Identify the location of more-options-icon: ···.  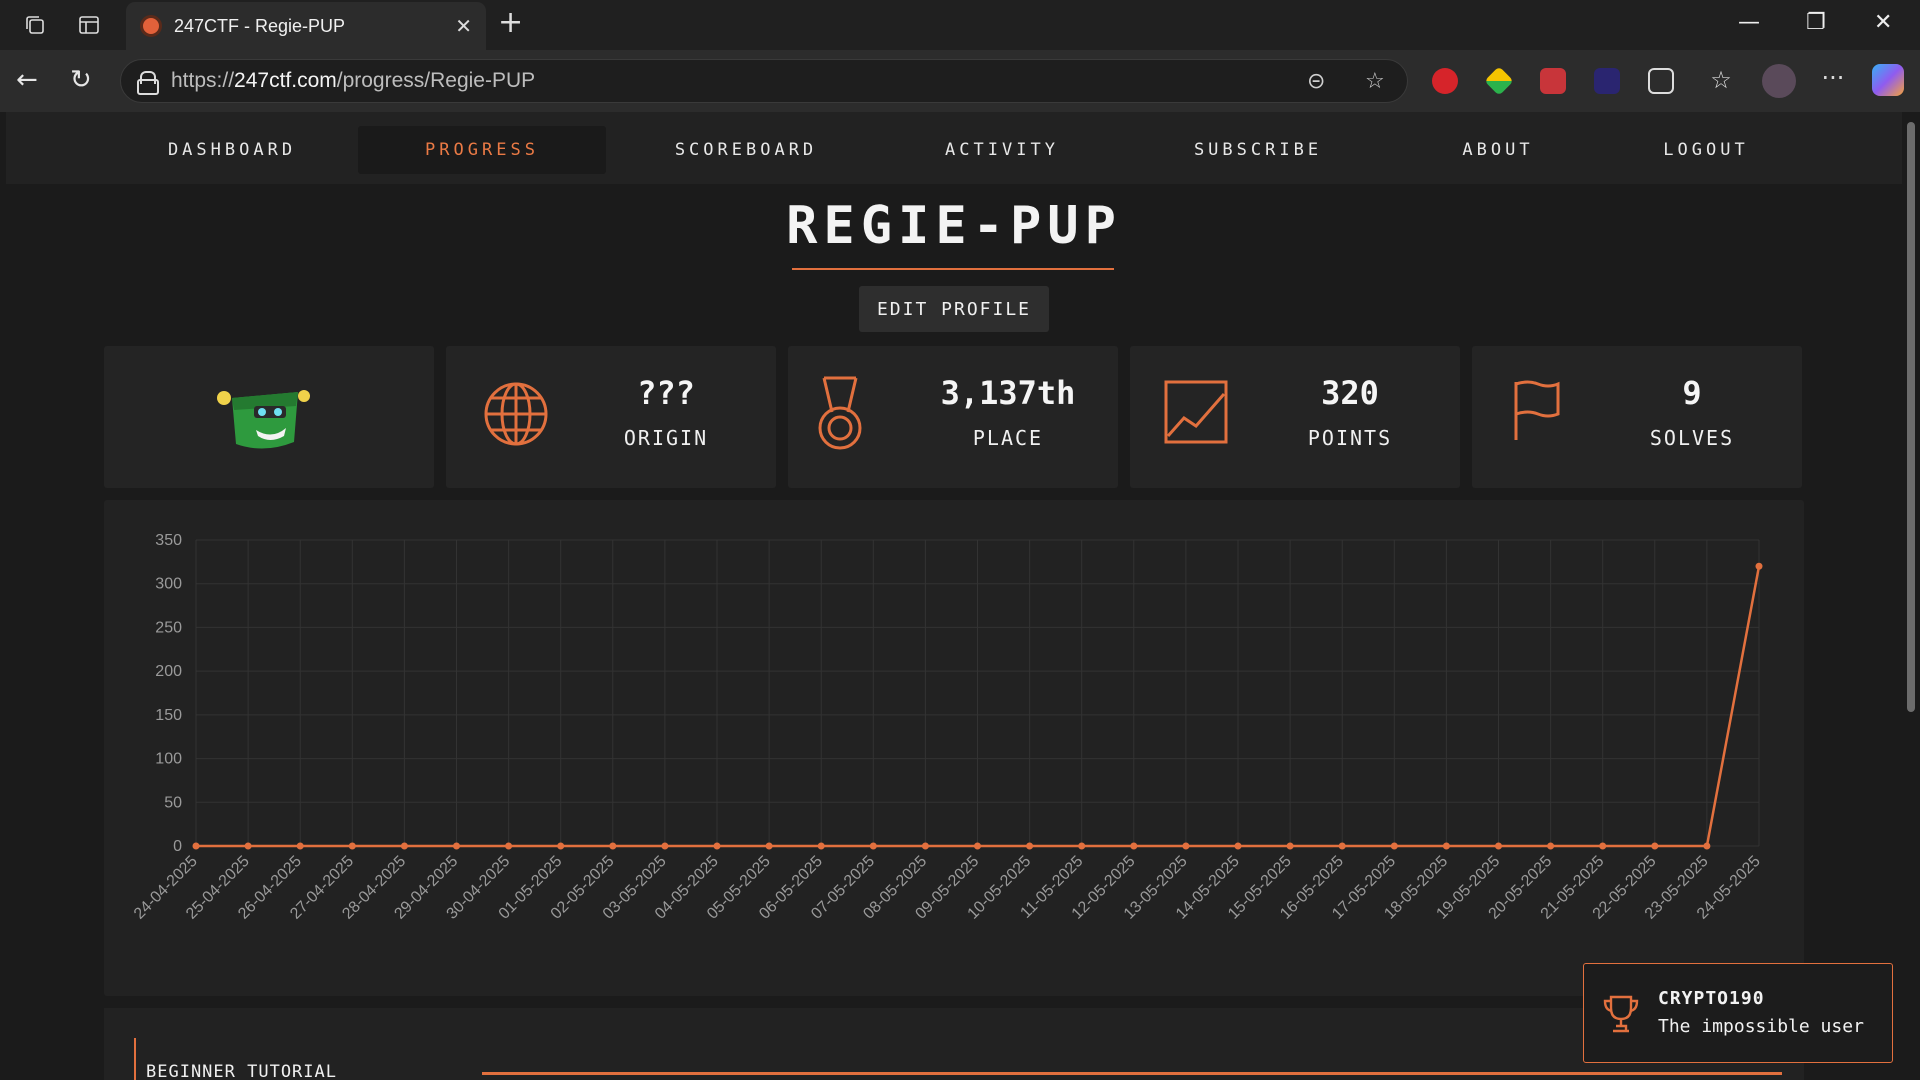
(1833, 80).